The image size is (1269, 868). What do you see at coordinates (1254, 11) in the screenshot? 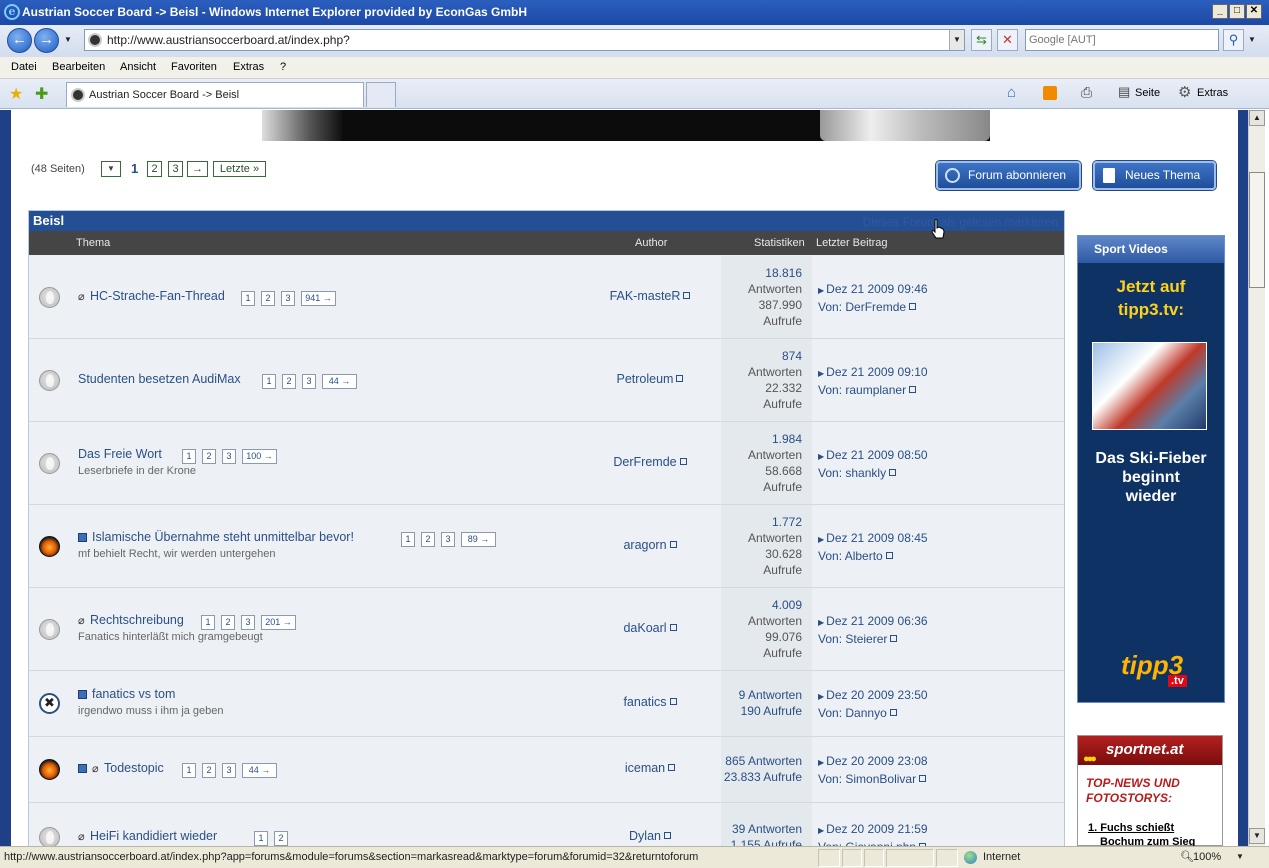
I see `close-window-button: ✕` at bounding box center [1254, 11].